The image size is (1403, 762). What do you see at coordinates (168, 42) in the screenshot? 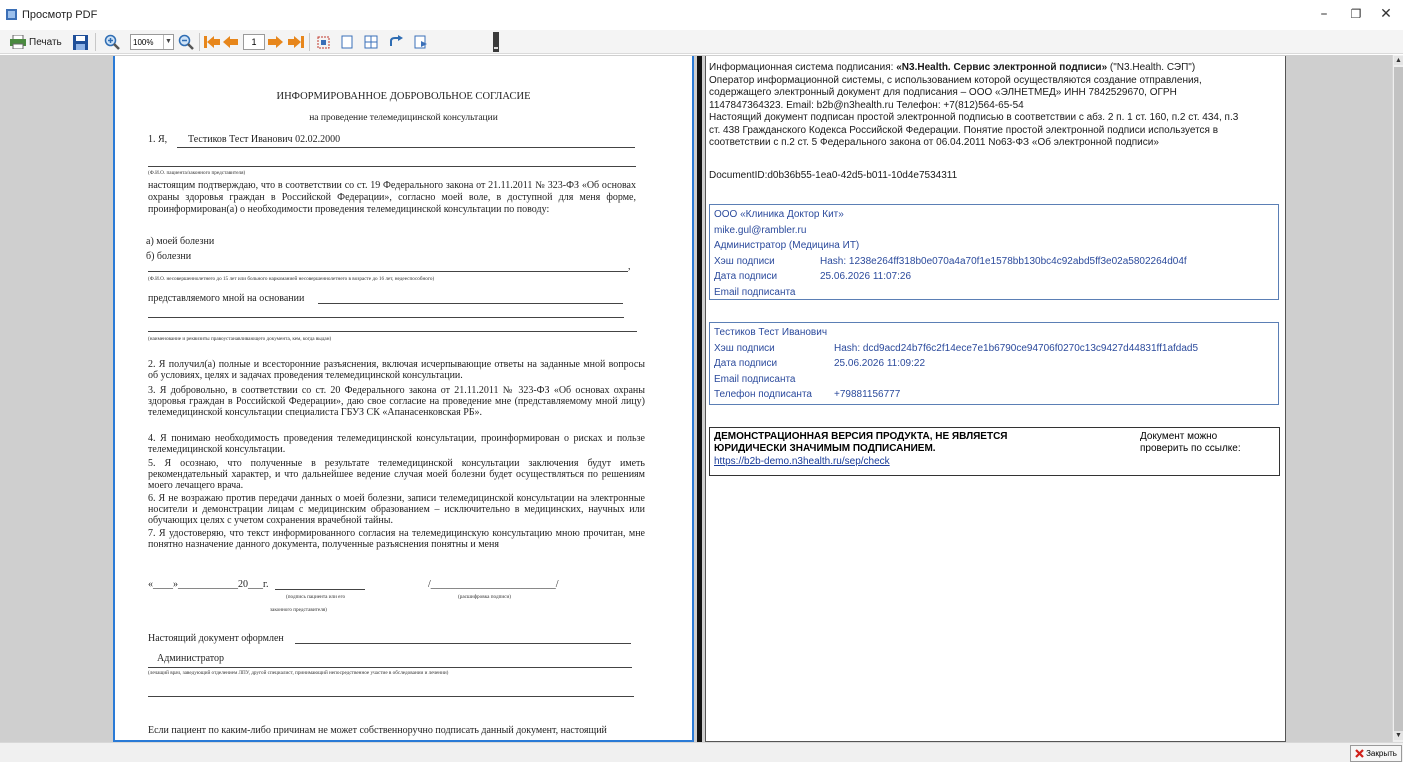
I see `chevron-down-icon: ▼` at bounding box center [168, 42].